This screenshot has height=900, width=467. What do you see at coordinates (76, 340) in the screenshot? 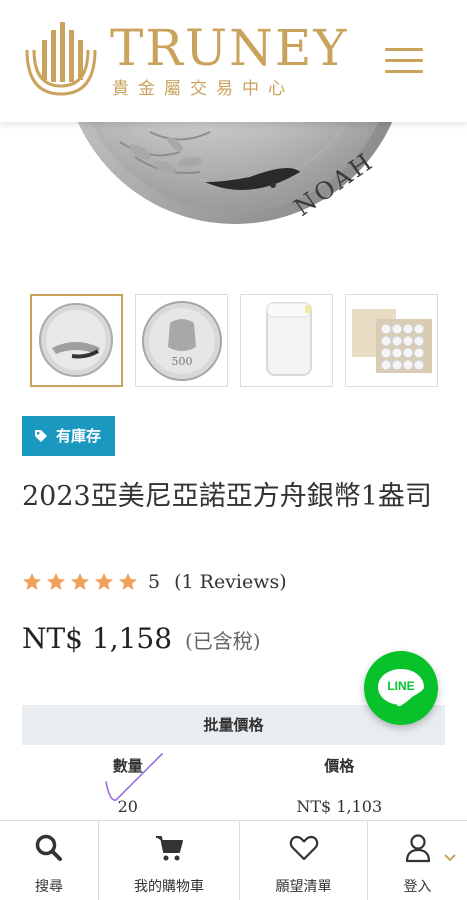
I see `coin-reverse-thumbnail` at bounding box center [76, 340].